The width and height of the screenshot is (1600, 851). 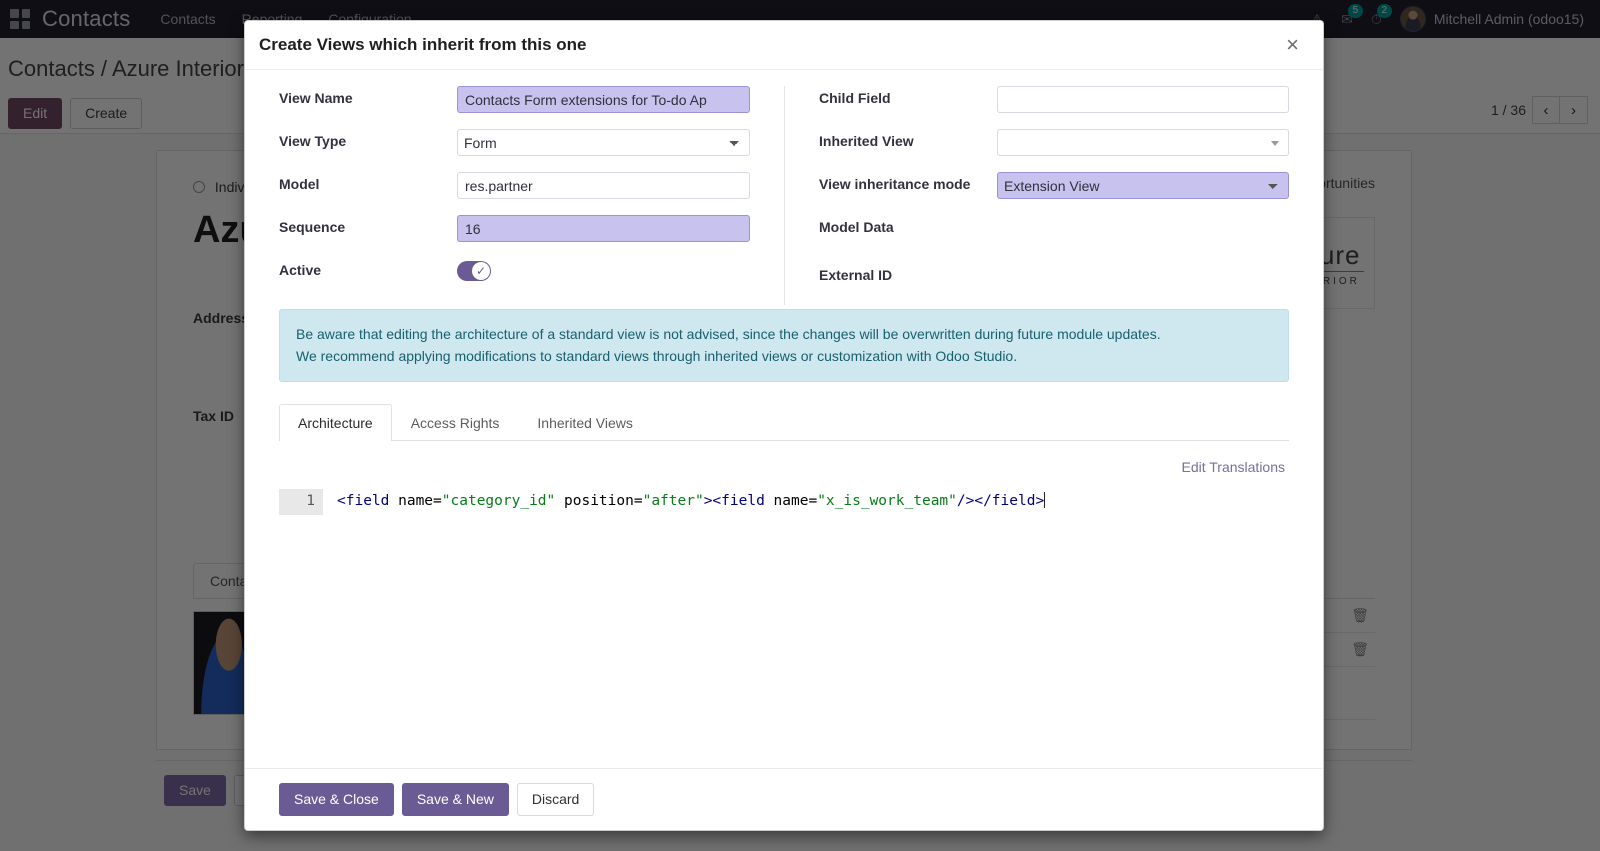 I want to click on close-icon: ×, so click(x=1292, y=45).